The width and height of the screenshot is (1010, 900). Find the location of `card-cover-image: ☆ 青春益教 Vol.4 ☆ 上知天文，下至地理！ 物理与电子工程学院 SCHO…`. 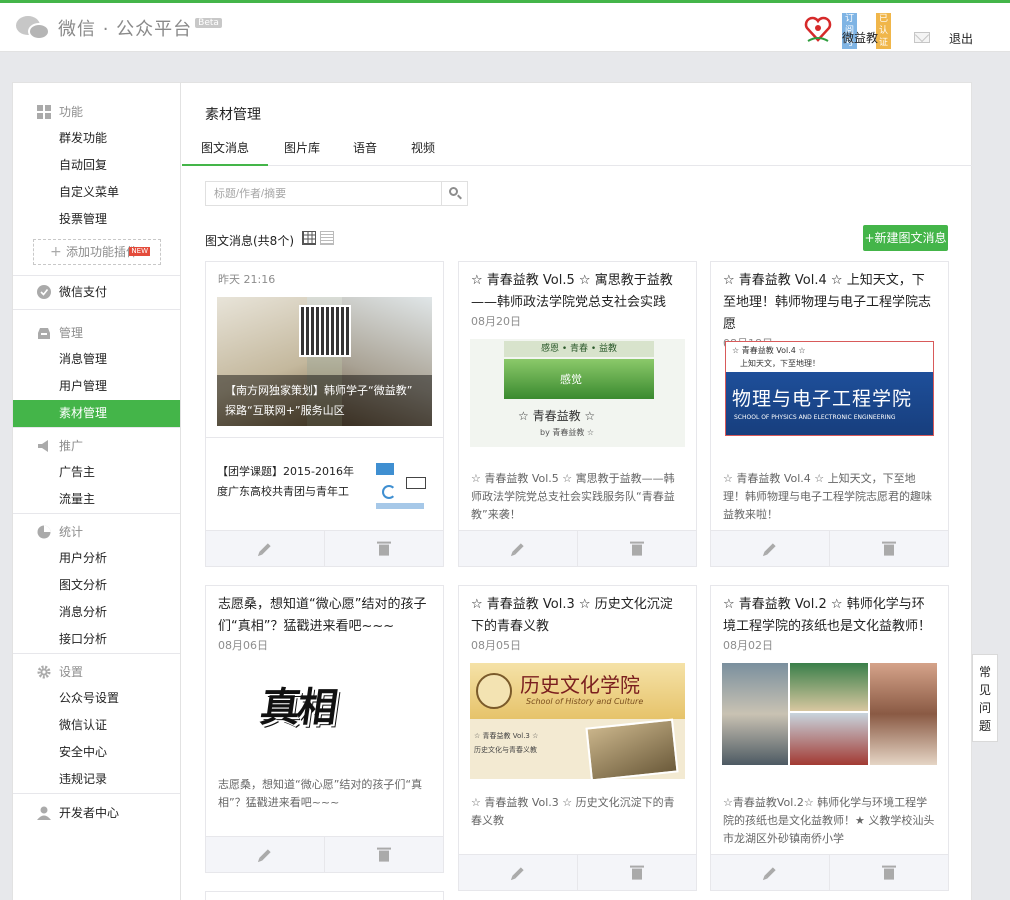

card-cover-image: ☆ 青春益教 Vol.4 ☆ 上知天文，下至地理！ 物理与电子工程学院 SCHO… is located at coordinates (829, 388).